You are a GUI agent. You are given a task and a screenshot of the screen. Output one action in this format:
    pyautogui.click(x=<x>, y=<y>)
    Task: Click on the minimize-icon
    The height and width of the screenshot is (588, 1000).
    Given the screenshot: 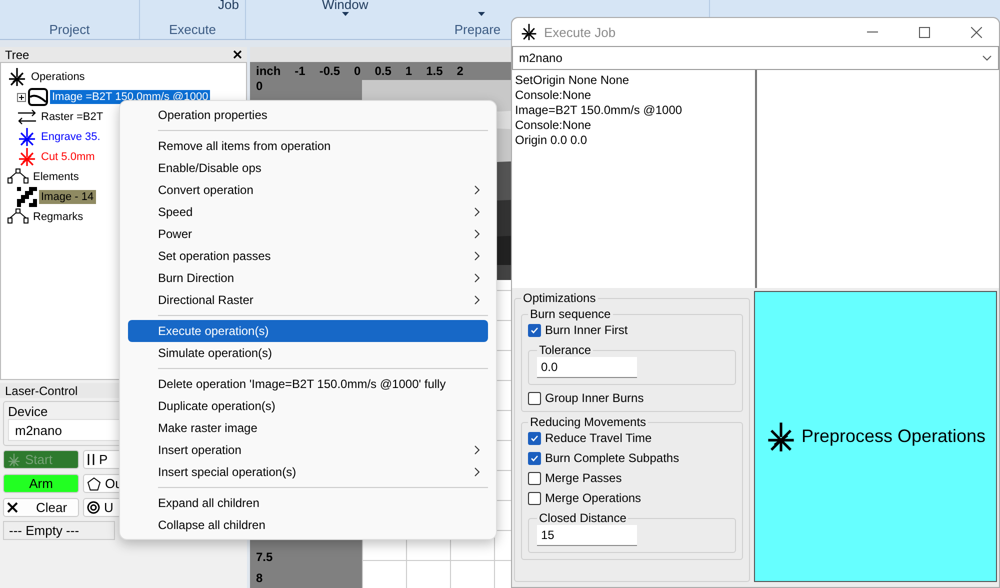 What is the action you would take?
    pyautogui.click(x=872, y=32)
    